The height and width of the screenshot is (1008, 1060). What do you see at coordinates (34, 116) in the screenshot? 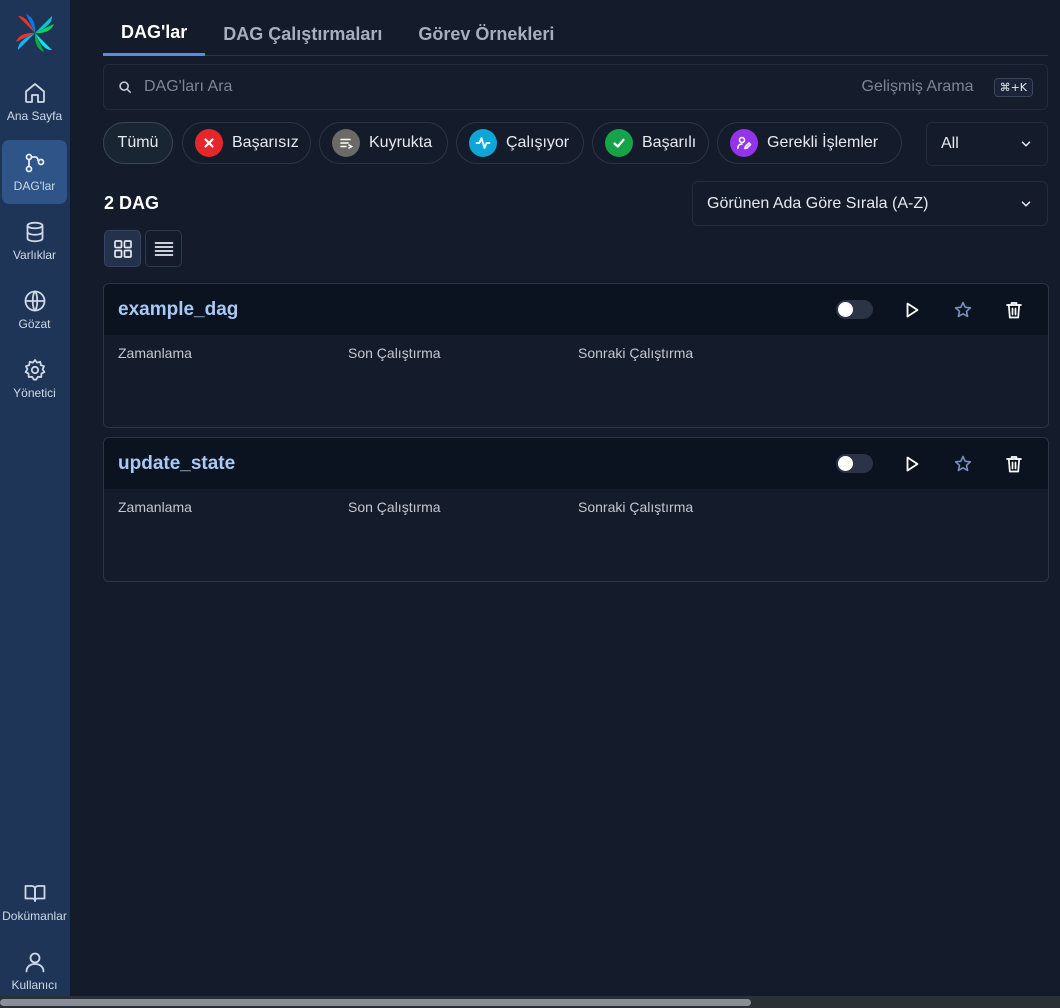
I see `sidebar-item-label: Ana Sayfa` at bounding box center [34, 116].